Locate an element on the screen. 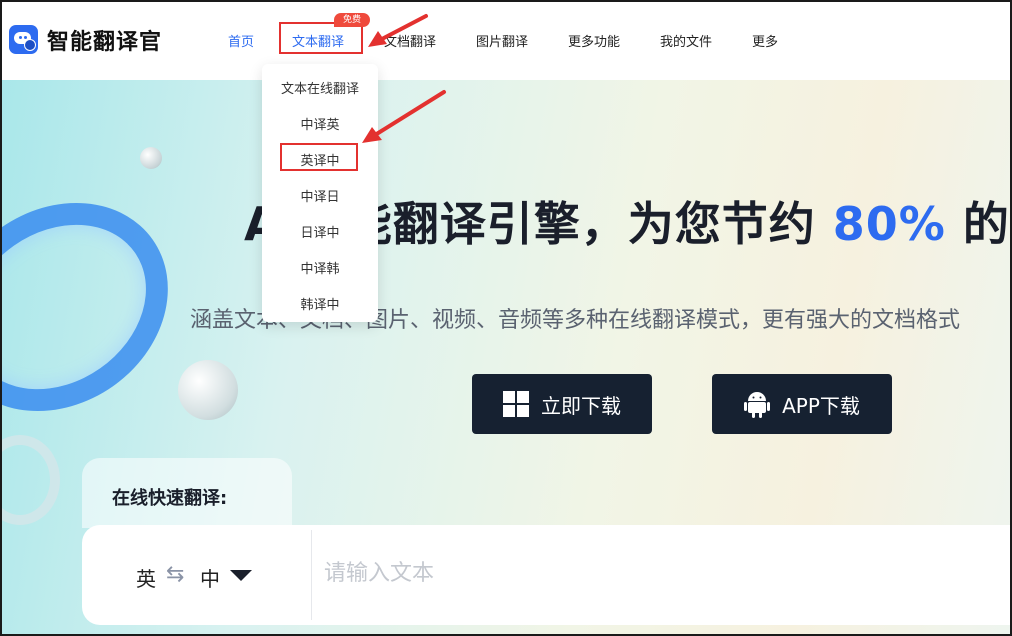 Image resolution: width=1012 pixels, height=636 pixels. arrow-to-nav-icon is located at coordinates (398, 30).